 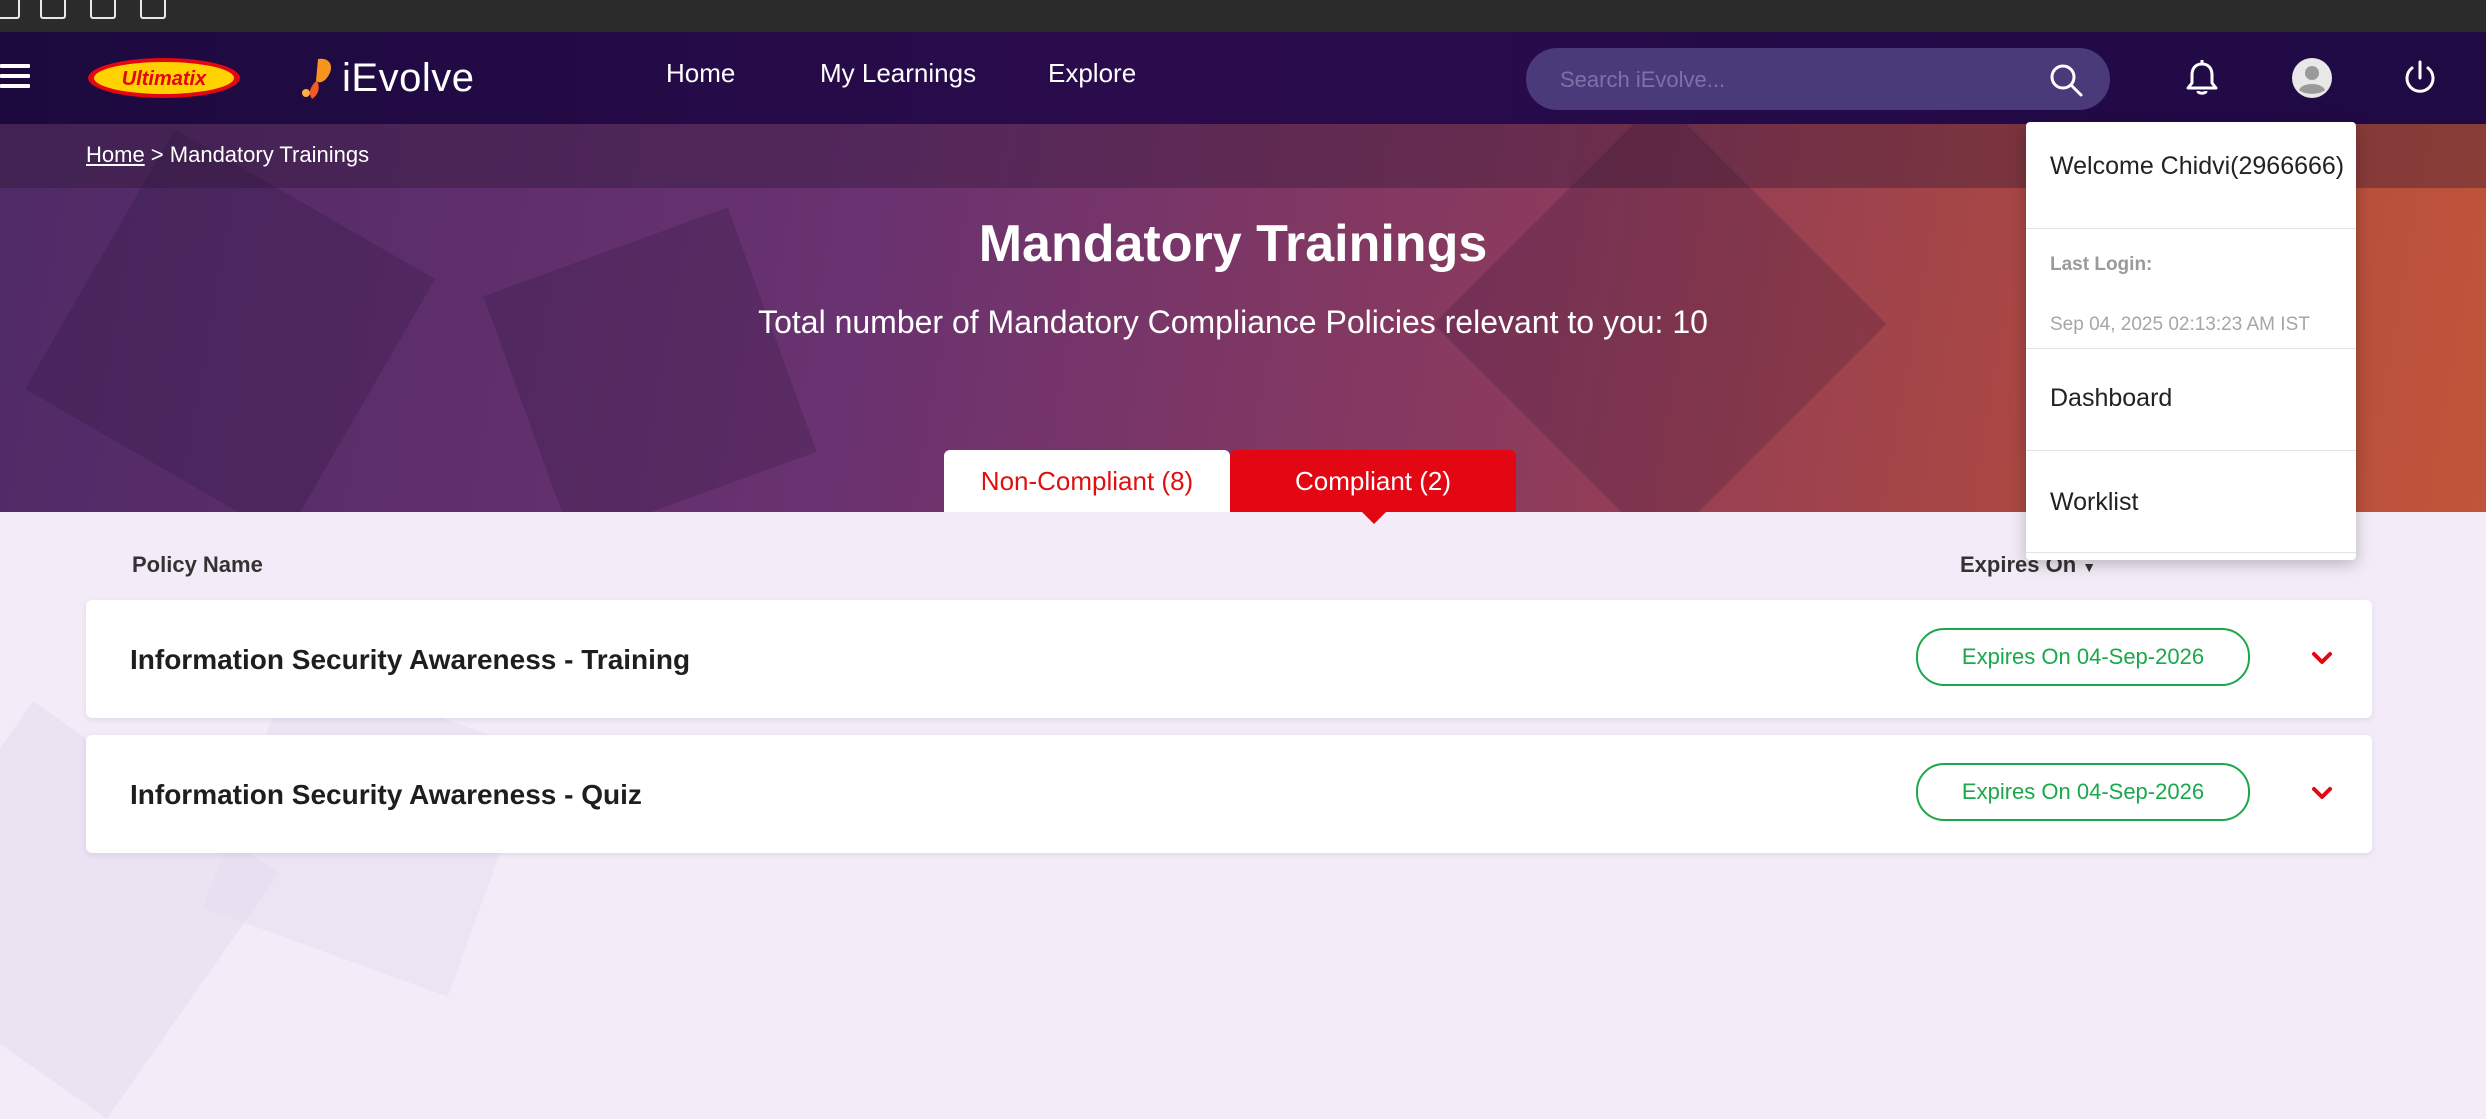 What do you see at coordinates (2180, 324) in the screenshot?
I see `last-login-value: Sep 04, 2025 02:13:23 AM IST` at bounding box center [2180, 324].